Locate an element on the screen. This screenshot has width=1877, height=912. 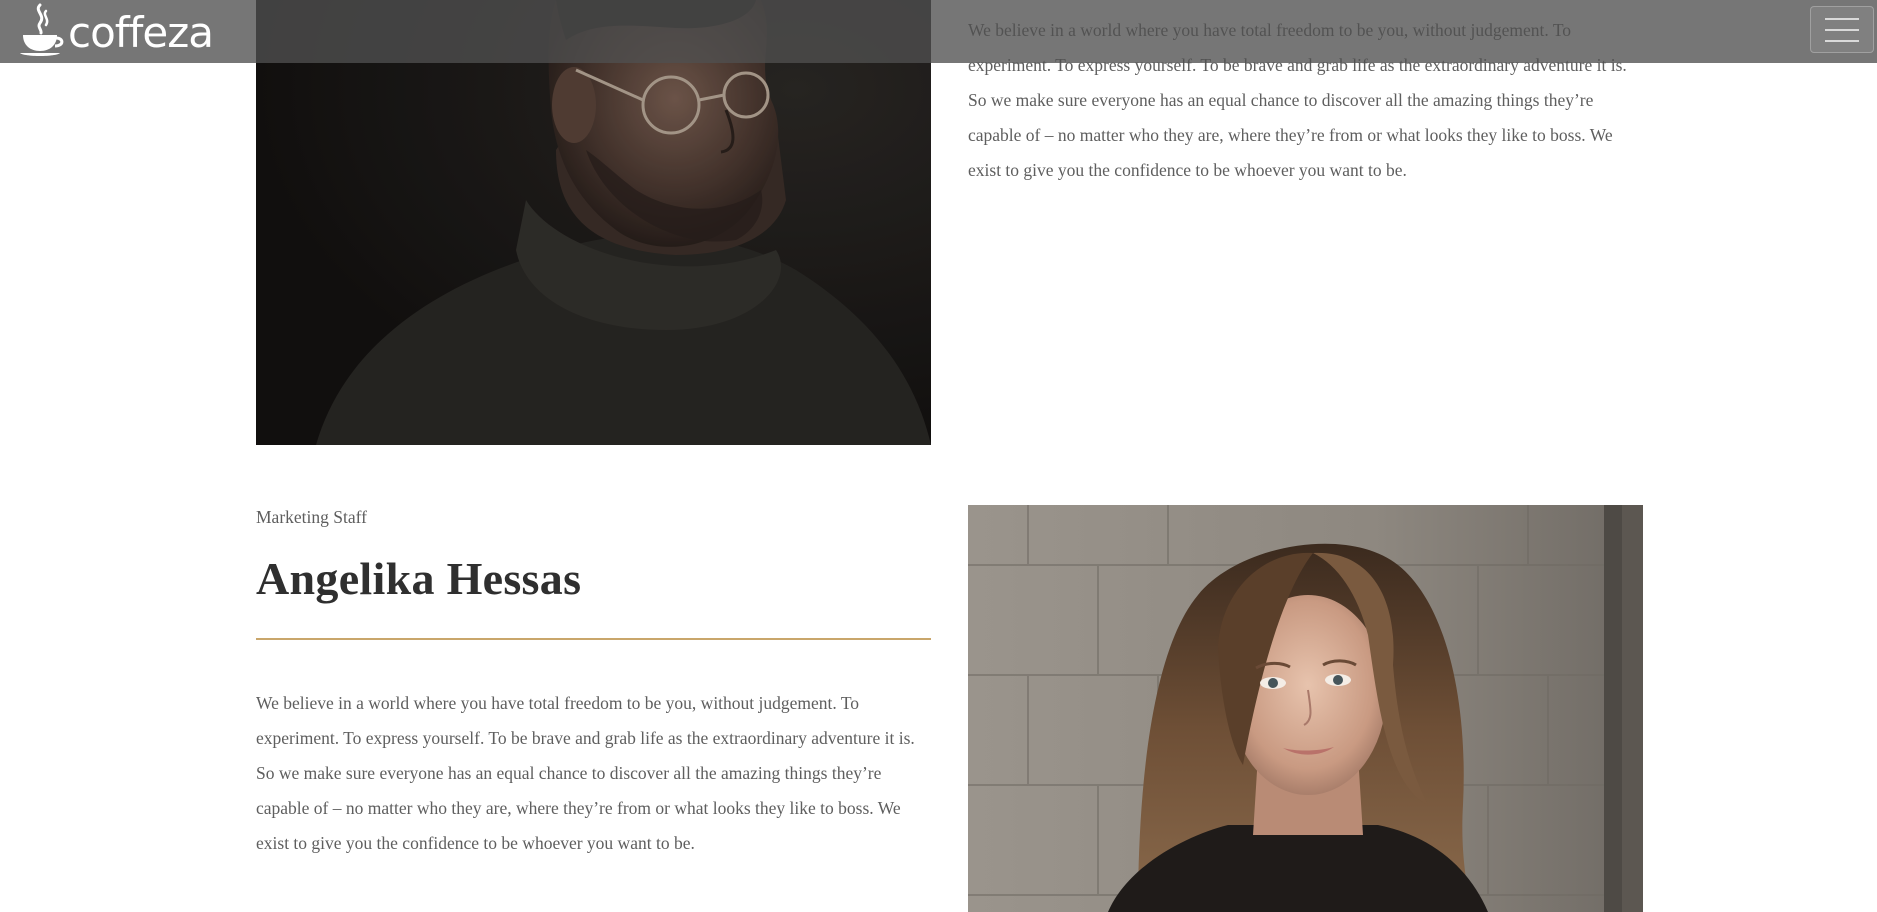
menu-toggle-button is located at coordinates (1842, 29).